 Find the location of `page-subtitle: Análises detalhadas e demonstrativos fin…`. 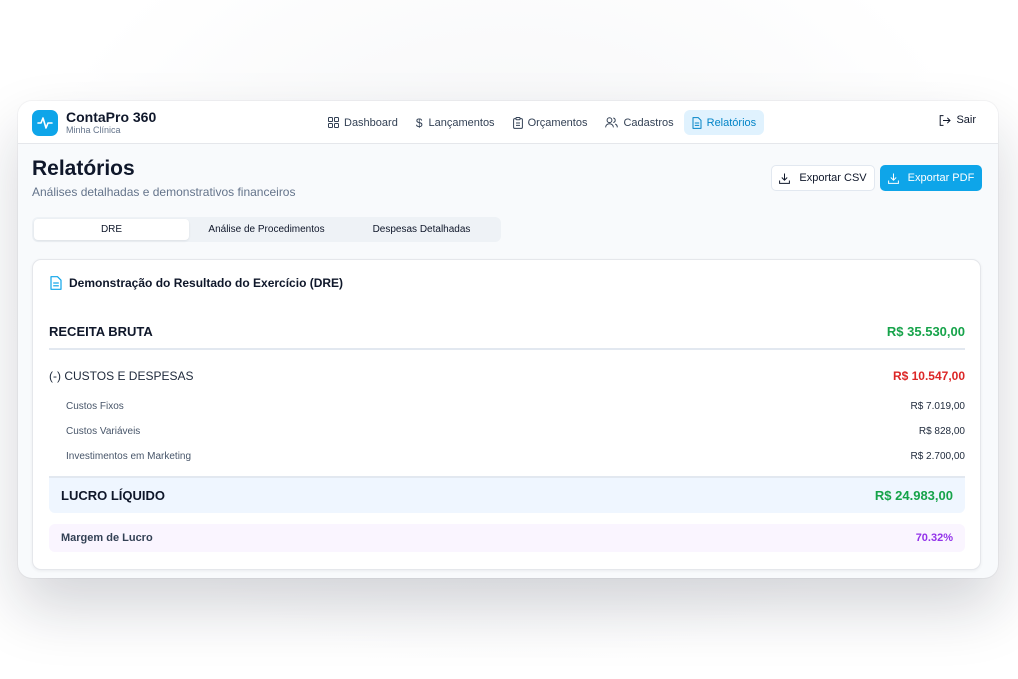

page-subtitle: Análises detalhadas e demonstrativos fin… is located at coordinates (164, 192).